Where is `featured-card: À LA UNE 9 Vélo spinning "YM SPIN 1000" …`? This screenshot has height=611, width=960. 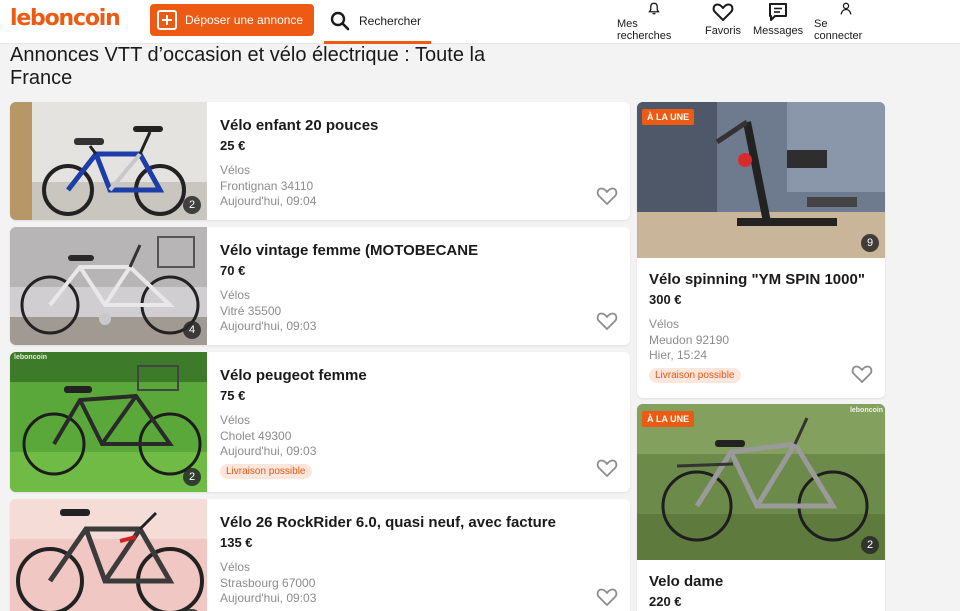 featured-card: À LA UNE 9 Vélo spinning "YM SPIN 1000" … is located at coordinates (761, 250).